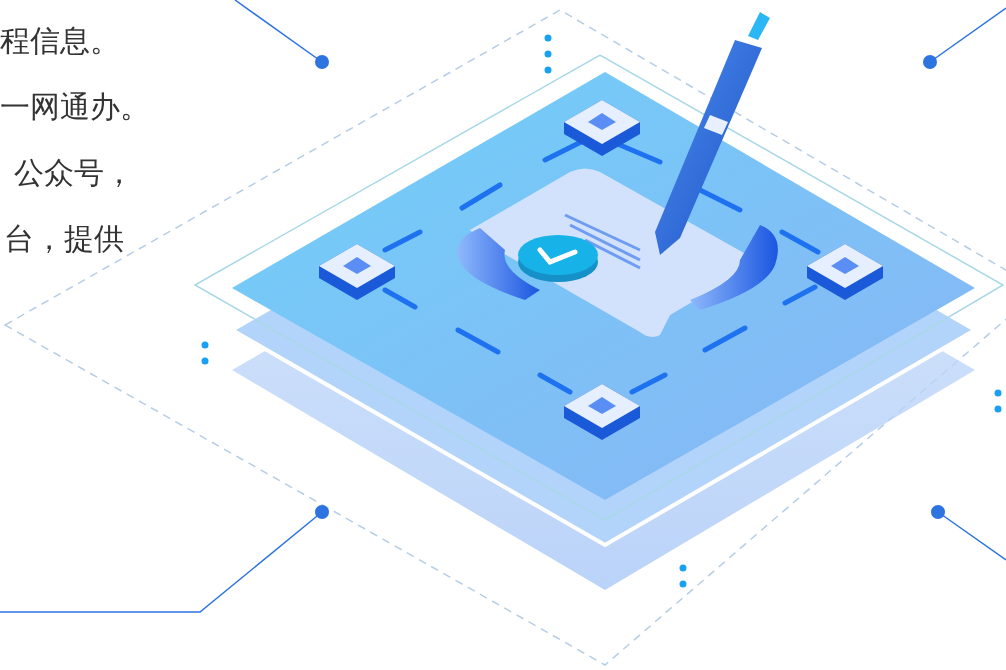 The width and height of the screenshot is (1006, 670). I want to click on check-badge-icon, so click(558, 258).